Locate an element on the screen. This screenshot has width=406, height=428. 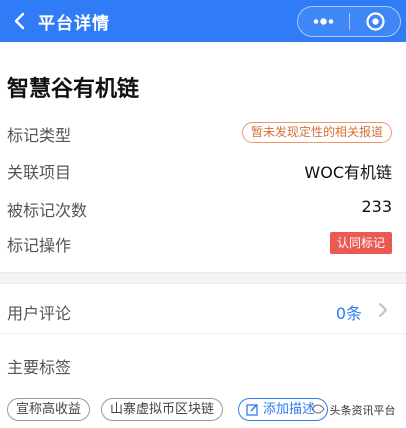
mark-type-badge: 暂未发现定性的相关报道 is located at coordinates (316, 132).